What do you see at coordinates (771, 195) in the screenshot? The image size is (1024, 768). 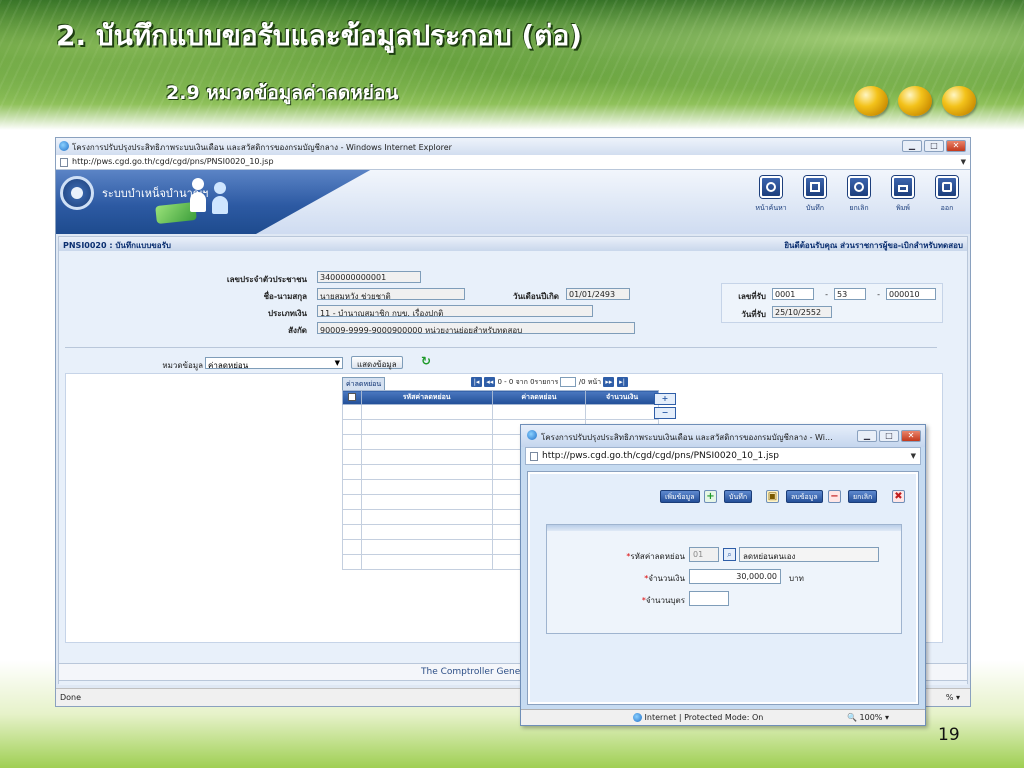 I see `toolbar-search-page-button: หน้าค้นหา` at bounding box center [771, 195].